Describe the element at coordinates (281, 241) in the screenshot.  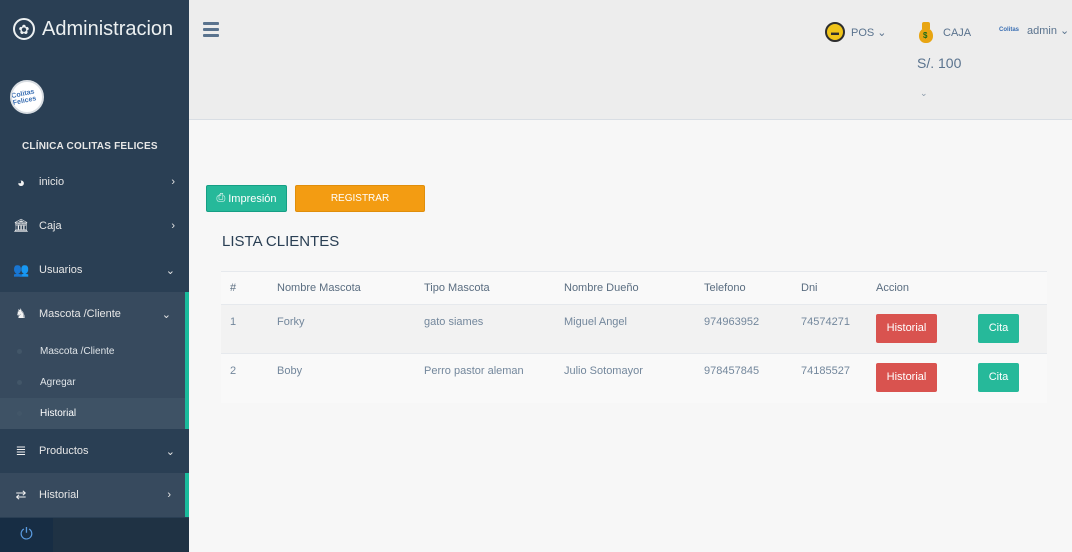
I see `page-title: LISTA CLIENTES` at that location.